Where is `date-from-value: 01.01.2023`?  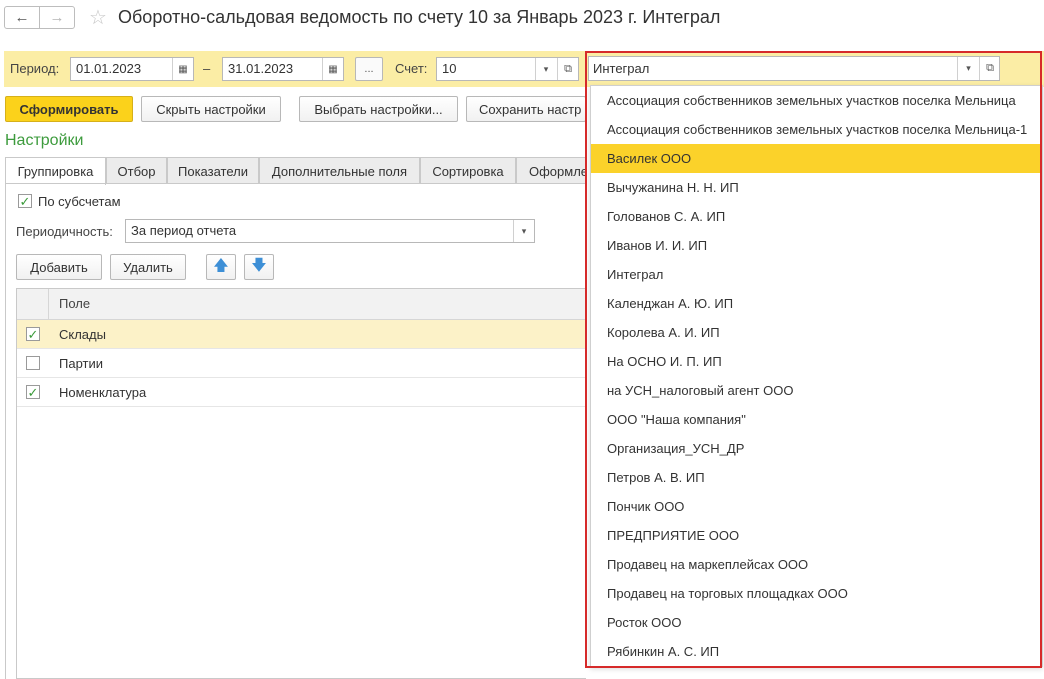
date-from-value: 01.01.2023 is located at coordinates (109, 68).